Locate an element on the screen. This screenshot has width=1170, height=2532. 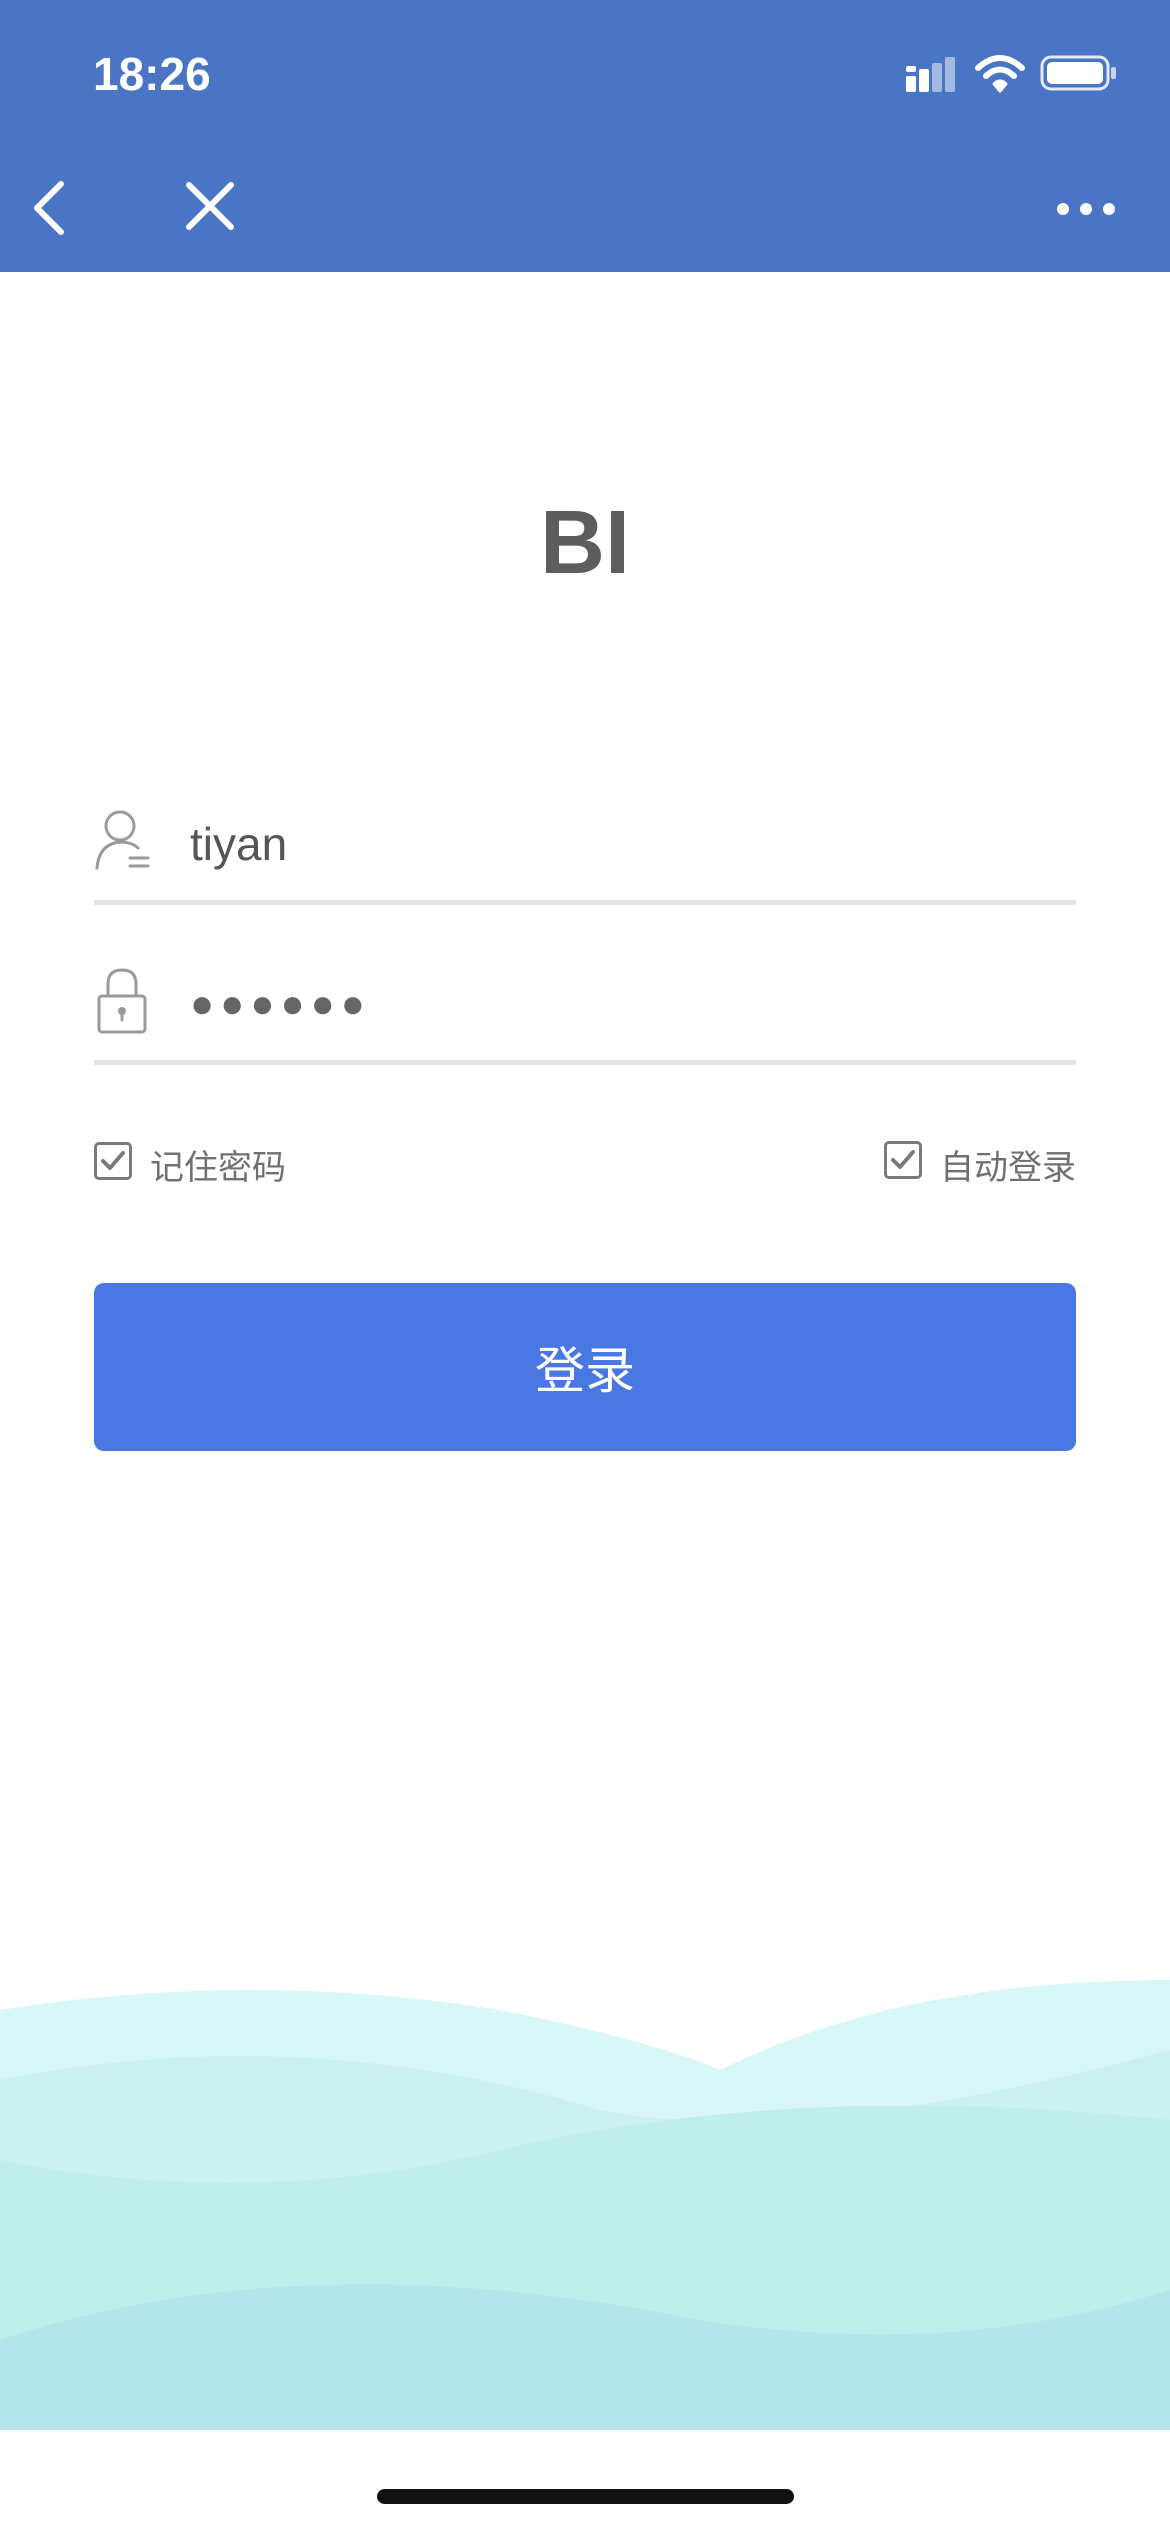
user-icon is located at coordinates (122, 840).